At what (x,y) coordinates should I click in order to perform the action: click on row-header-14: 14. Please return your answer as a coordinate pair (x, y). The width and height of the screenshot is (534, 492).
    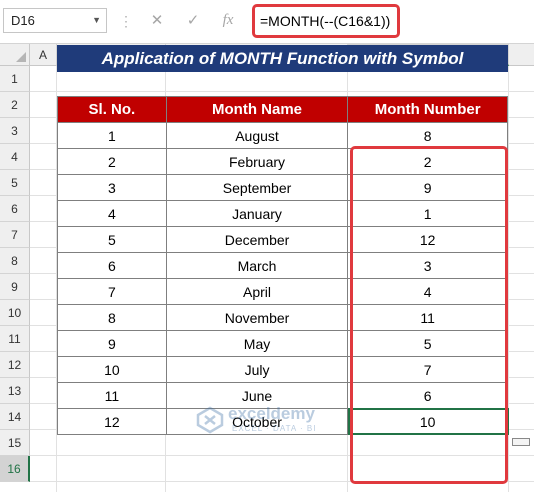
    Looking at the image, I should click on (15, 417).